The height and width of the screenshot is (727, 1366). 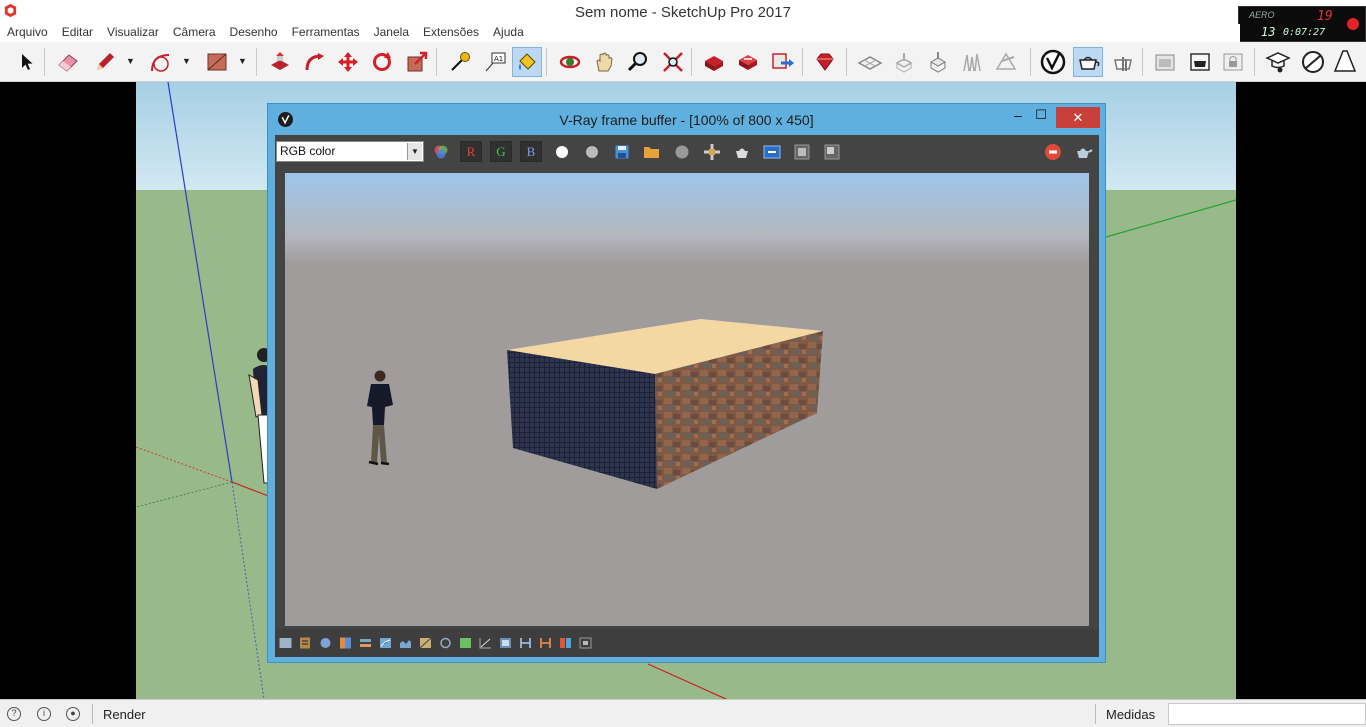 What do you see at coordinates (1325, 16) in the screenshot?
I see `recorder-count-top: 19` at bounding box center [1325, 16].